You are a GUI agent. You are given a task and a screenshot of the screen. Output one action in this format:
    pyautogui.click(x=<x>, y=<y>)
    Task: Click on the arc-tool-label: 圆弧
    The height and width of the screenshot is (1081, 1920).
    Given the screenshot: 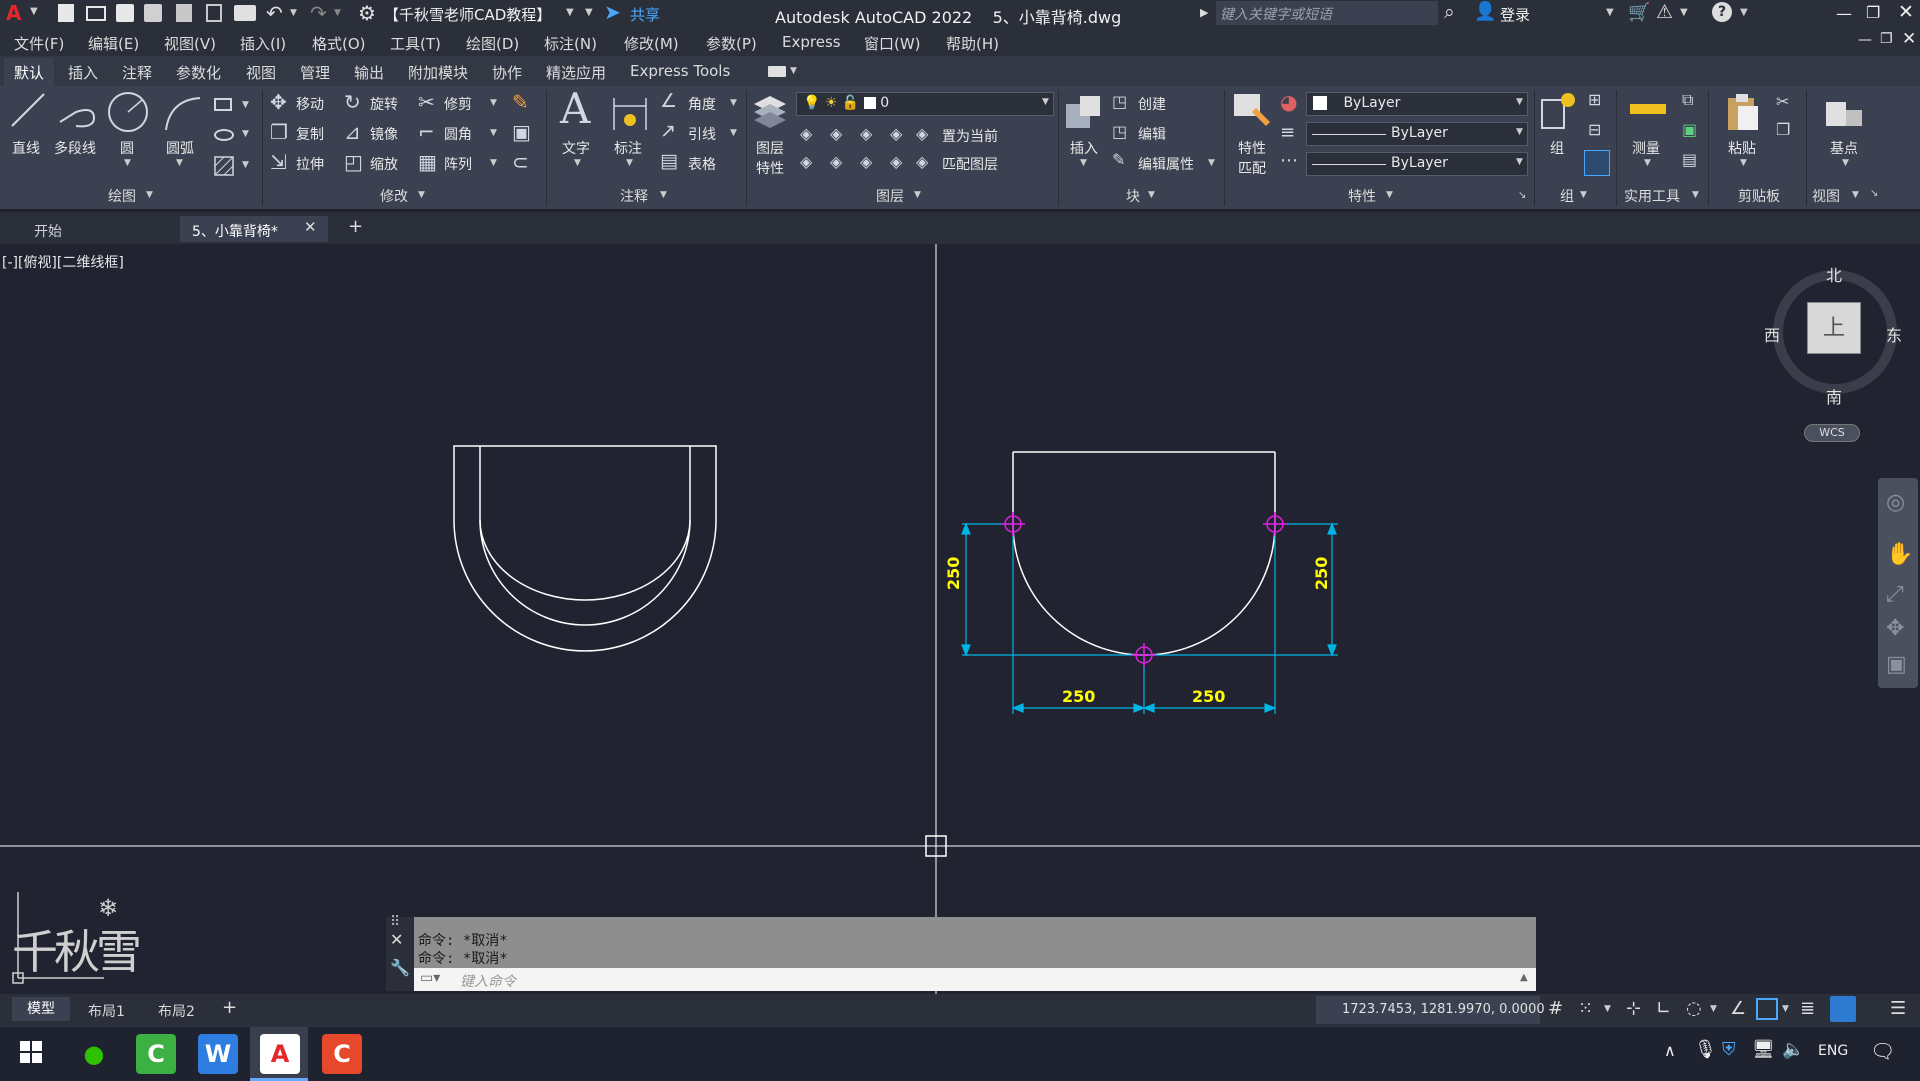 What is the action you would take?
    pyautogui.click(x=180, y=148)
    